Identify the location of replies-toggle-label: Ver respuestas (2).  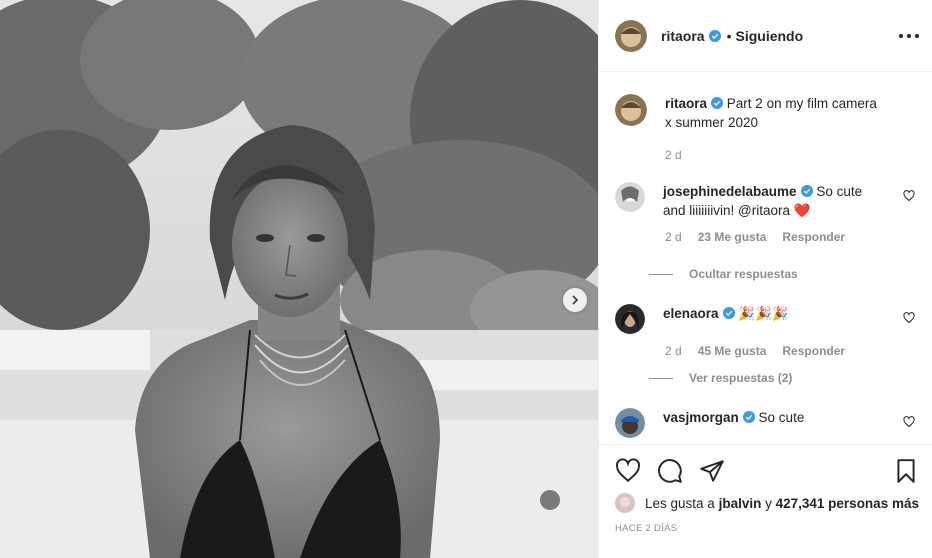
(741, 378).